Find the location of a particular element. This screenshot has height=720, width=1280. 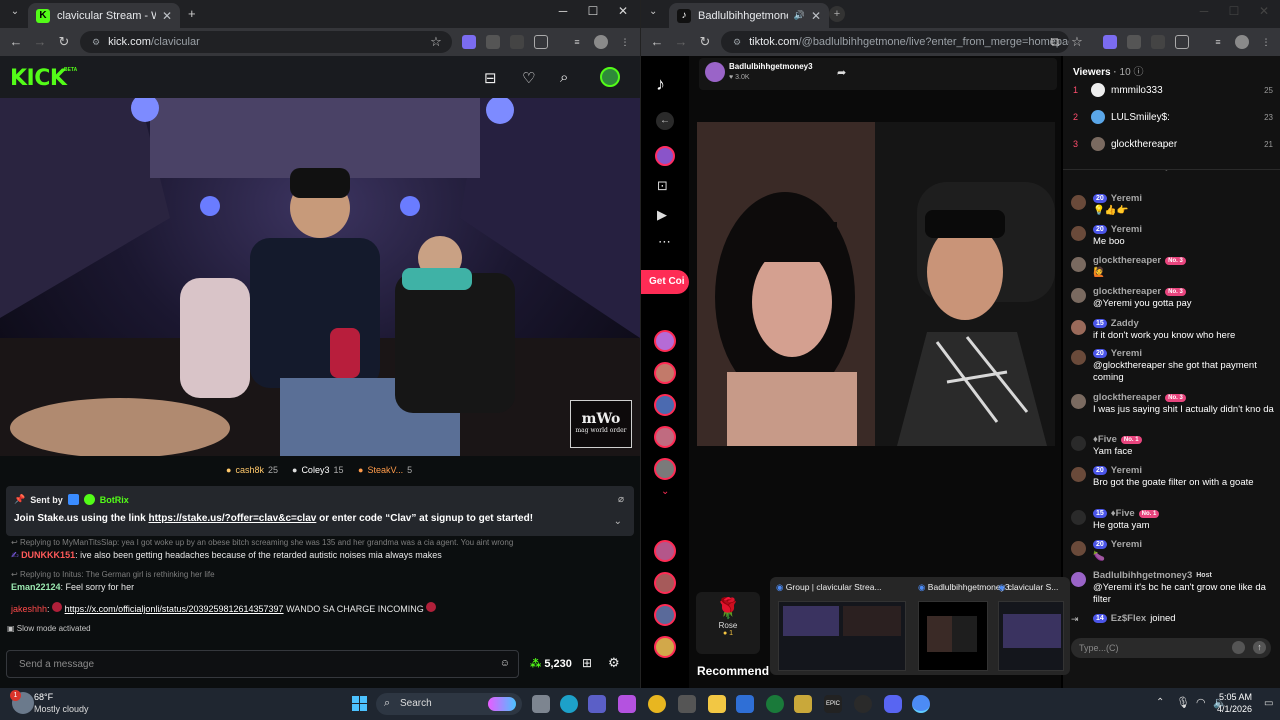

user-avatar is located at coordinates (610, 77).